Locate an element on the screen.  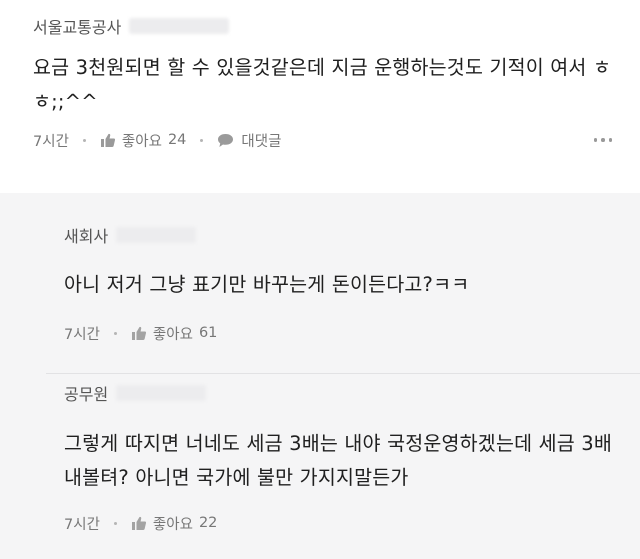
comment-header: 서울교통공사 is located at coordinates (322, 26).